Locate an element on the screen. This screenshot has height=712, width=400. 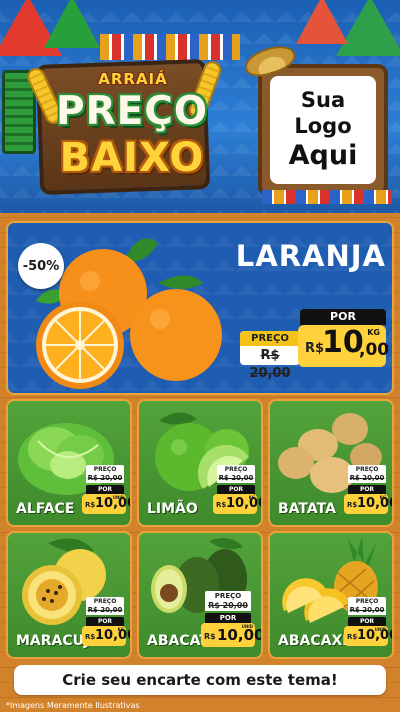
title-baixo: BAIXO is located at coordinates (132, 158).